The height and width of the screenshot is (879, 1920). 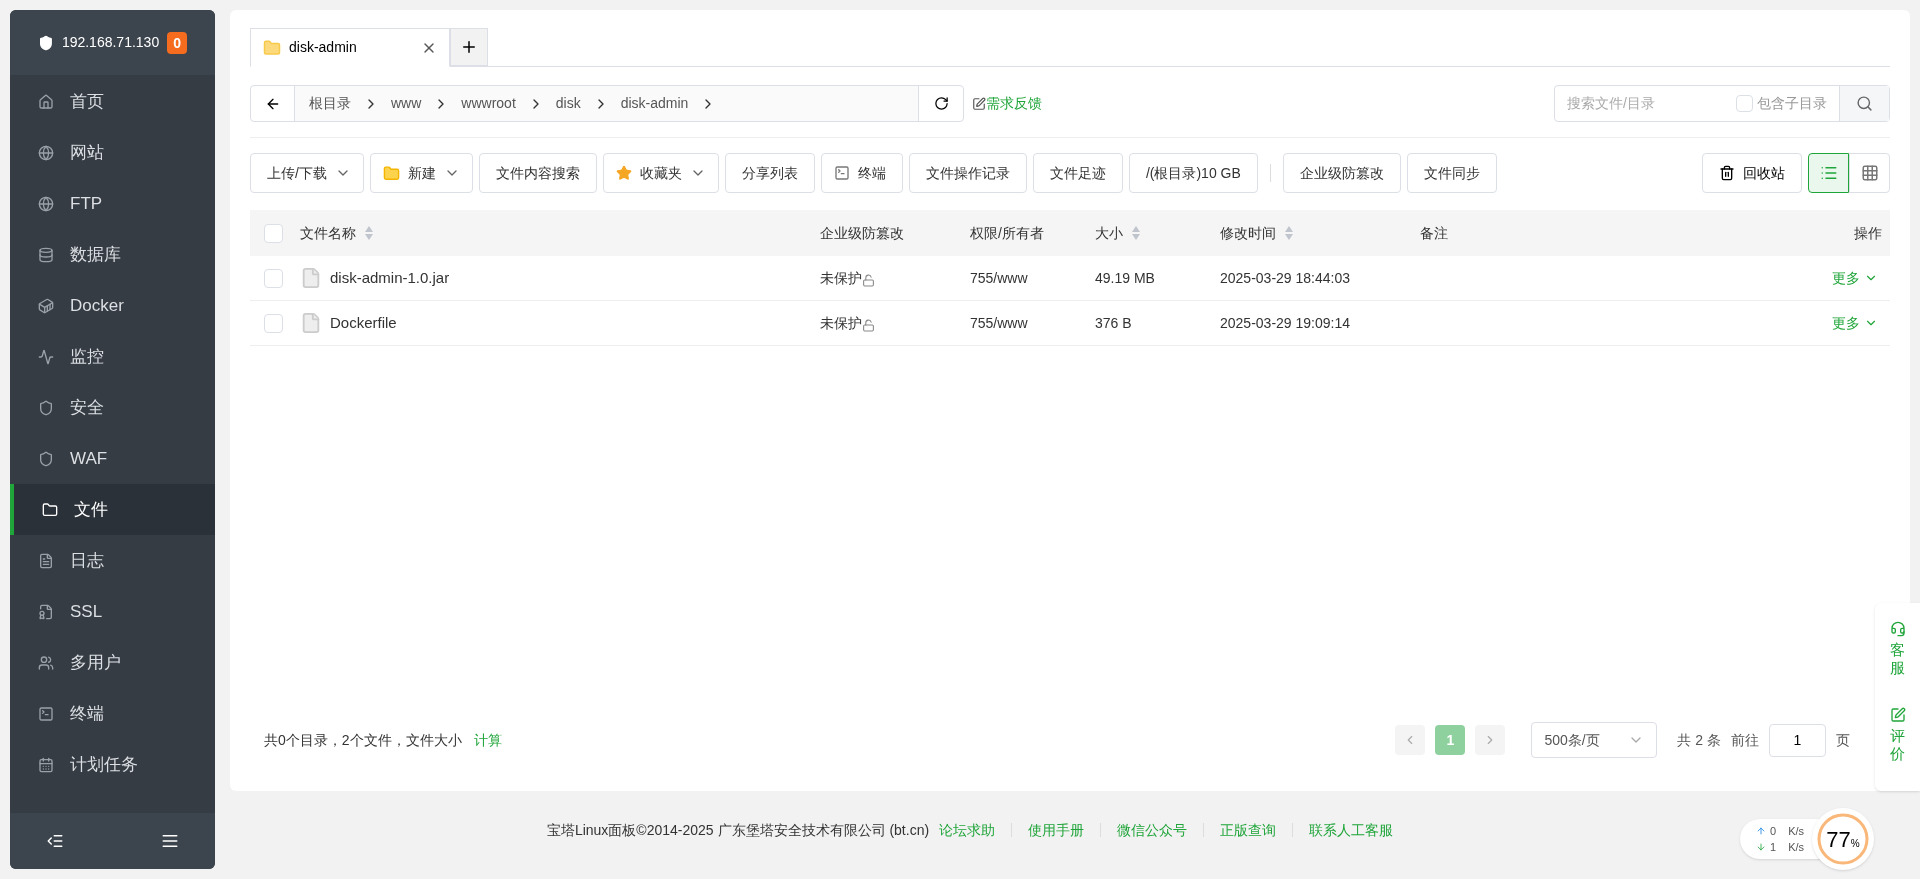 What do you see at coordinates (1773, 831) in the screenshot?
I see `upload-speed: 0` at bounding box center [1773, 831].